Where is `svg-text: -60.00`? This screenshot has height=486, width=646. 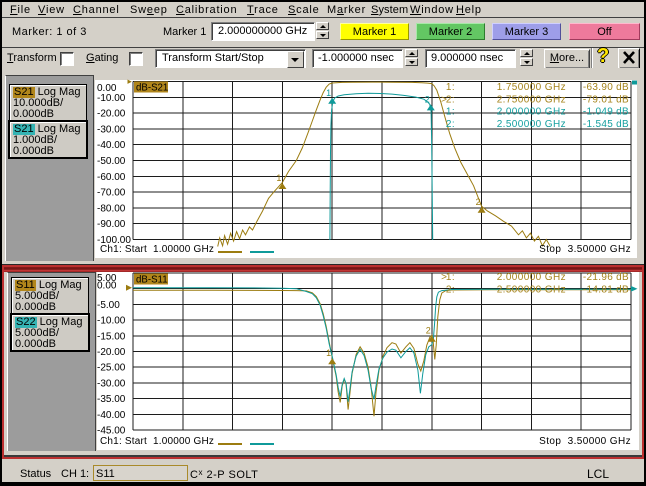 svg-text: -60.00 is located at coordinates (111, 177).